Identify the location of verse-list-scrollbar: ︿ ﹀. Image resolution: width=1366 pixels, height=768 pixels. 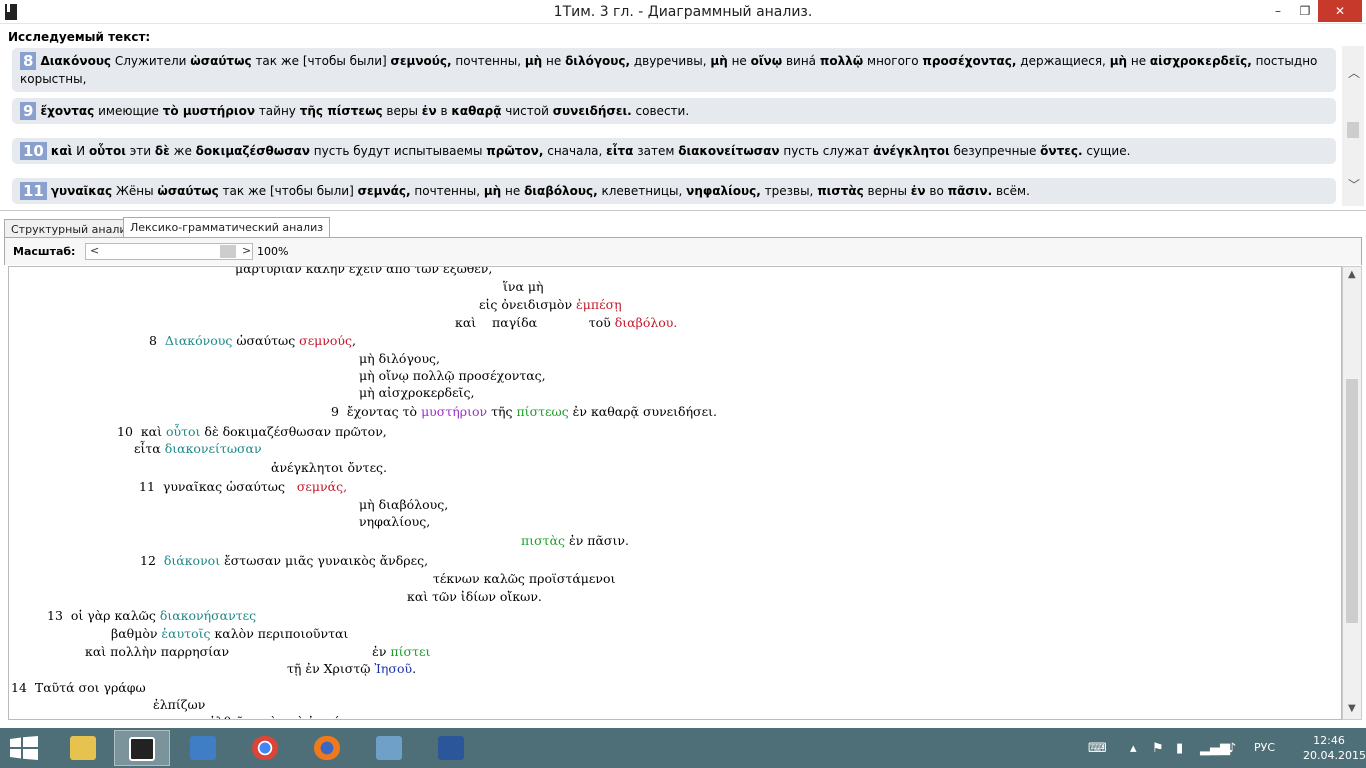
(1353, 126).